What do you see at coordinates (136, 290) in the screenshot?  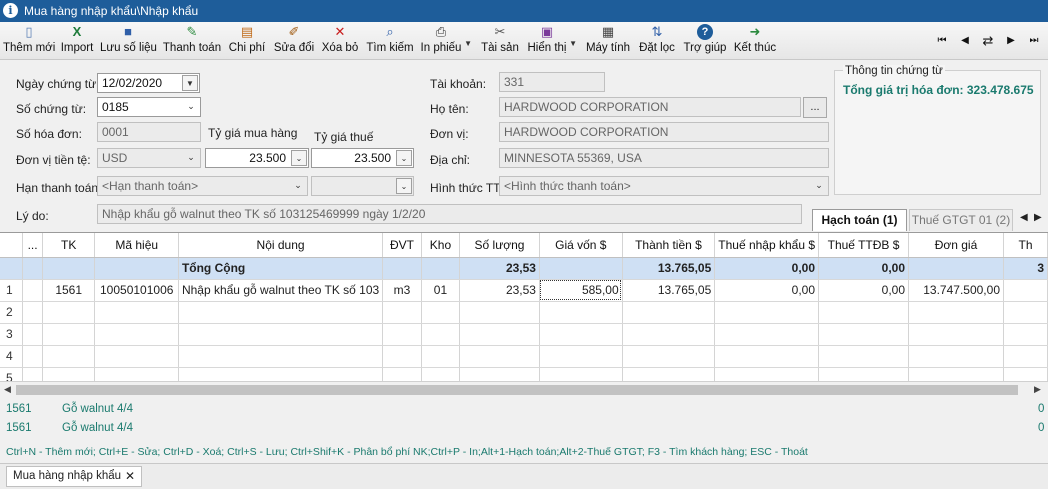 I see `cell-code: 10050101006` at bounding box center [136, 290].